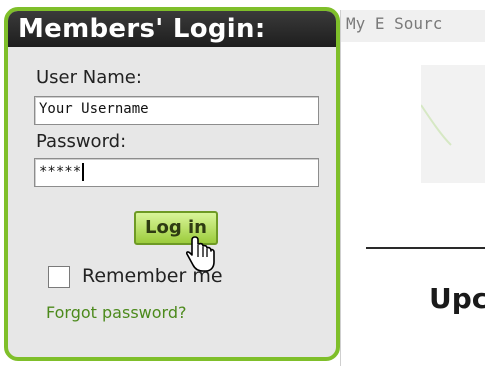 The width and height of the screenshot is (485, 366). I want to click on remember-me-label: Remember me, so click(152, 276).